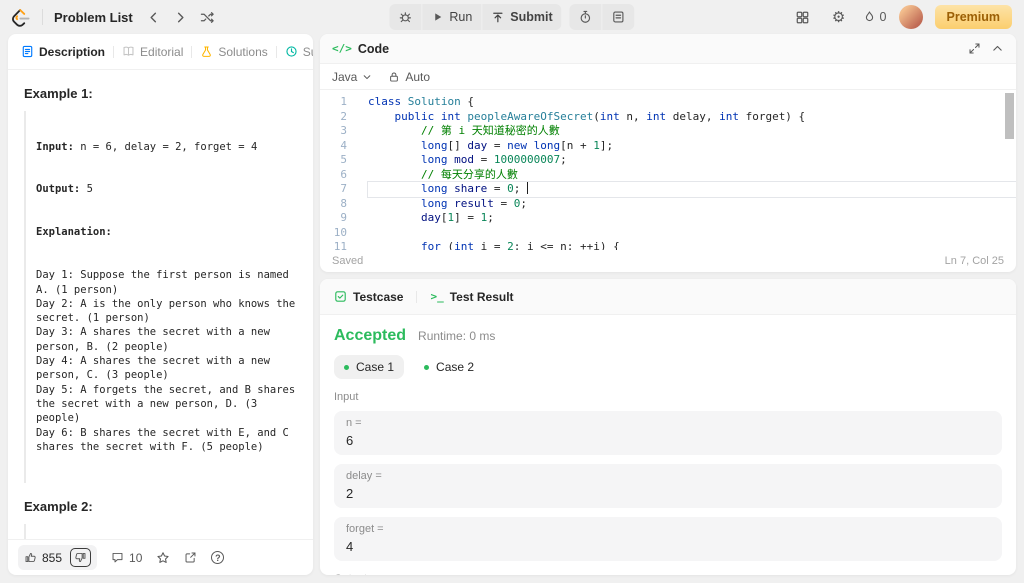 The width and height of the screenshot is (1024, 583). What do you see at coordinates (218, 557) in the screenshot?
I see `help-button: ?` at bounding box center [218, 557].